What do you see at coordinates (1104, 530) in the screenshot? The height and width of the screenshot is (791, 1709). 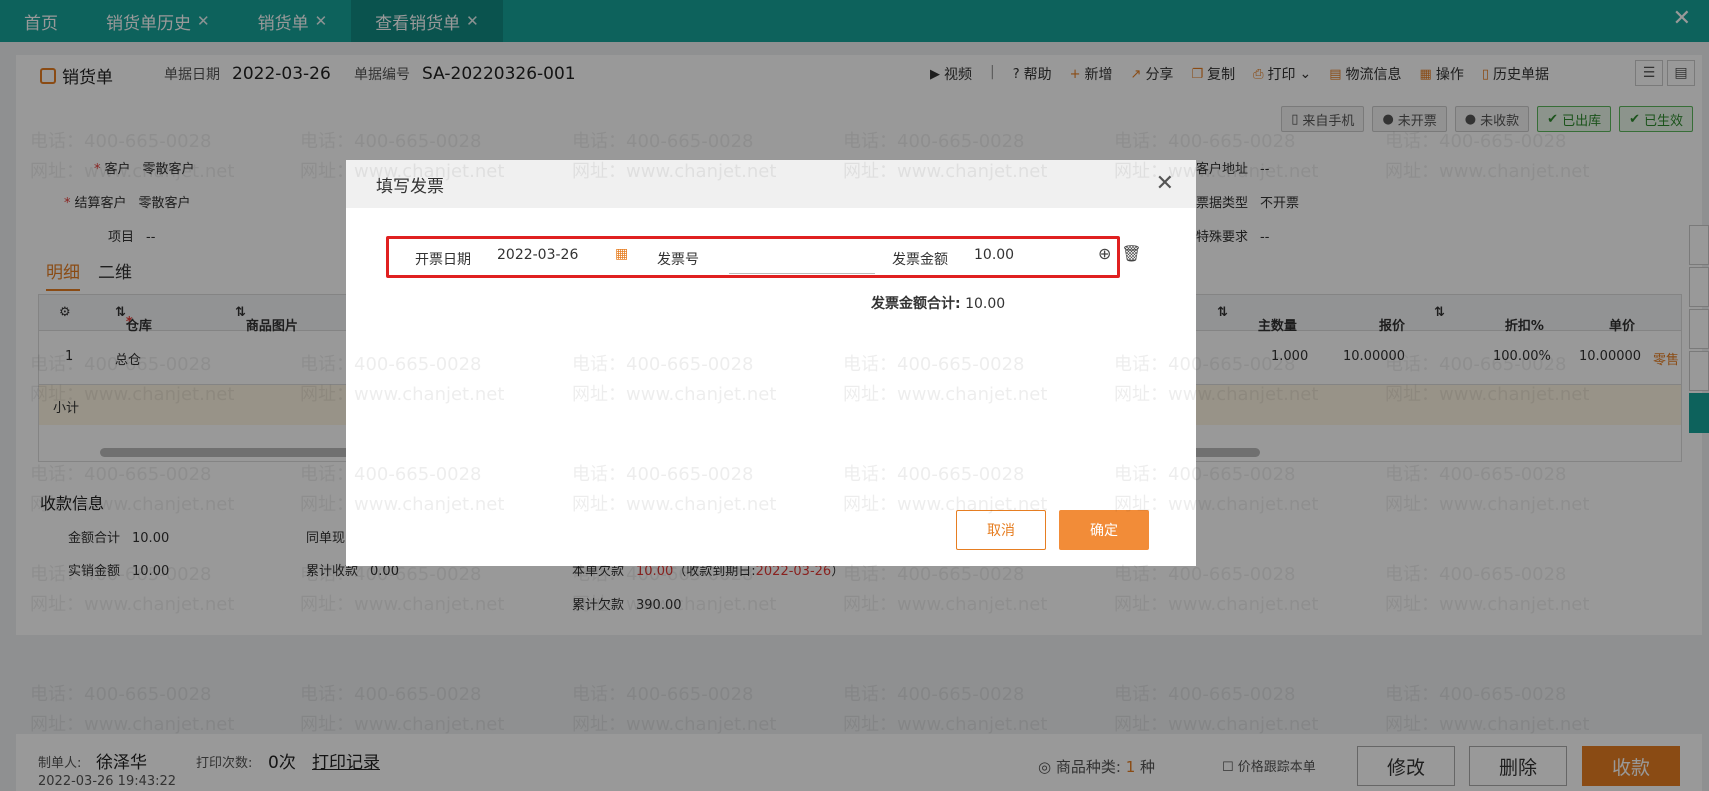 I see `confirm-button: 确定` at bounding box center [1104, 530].